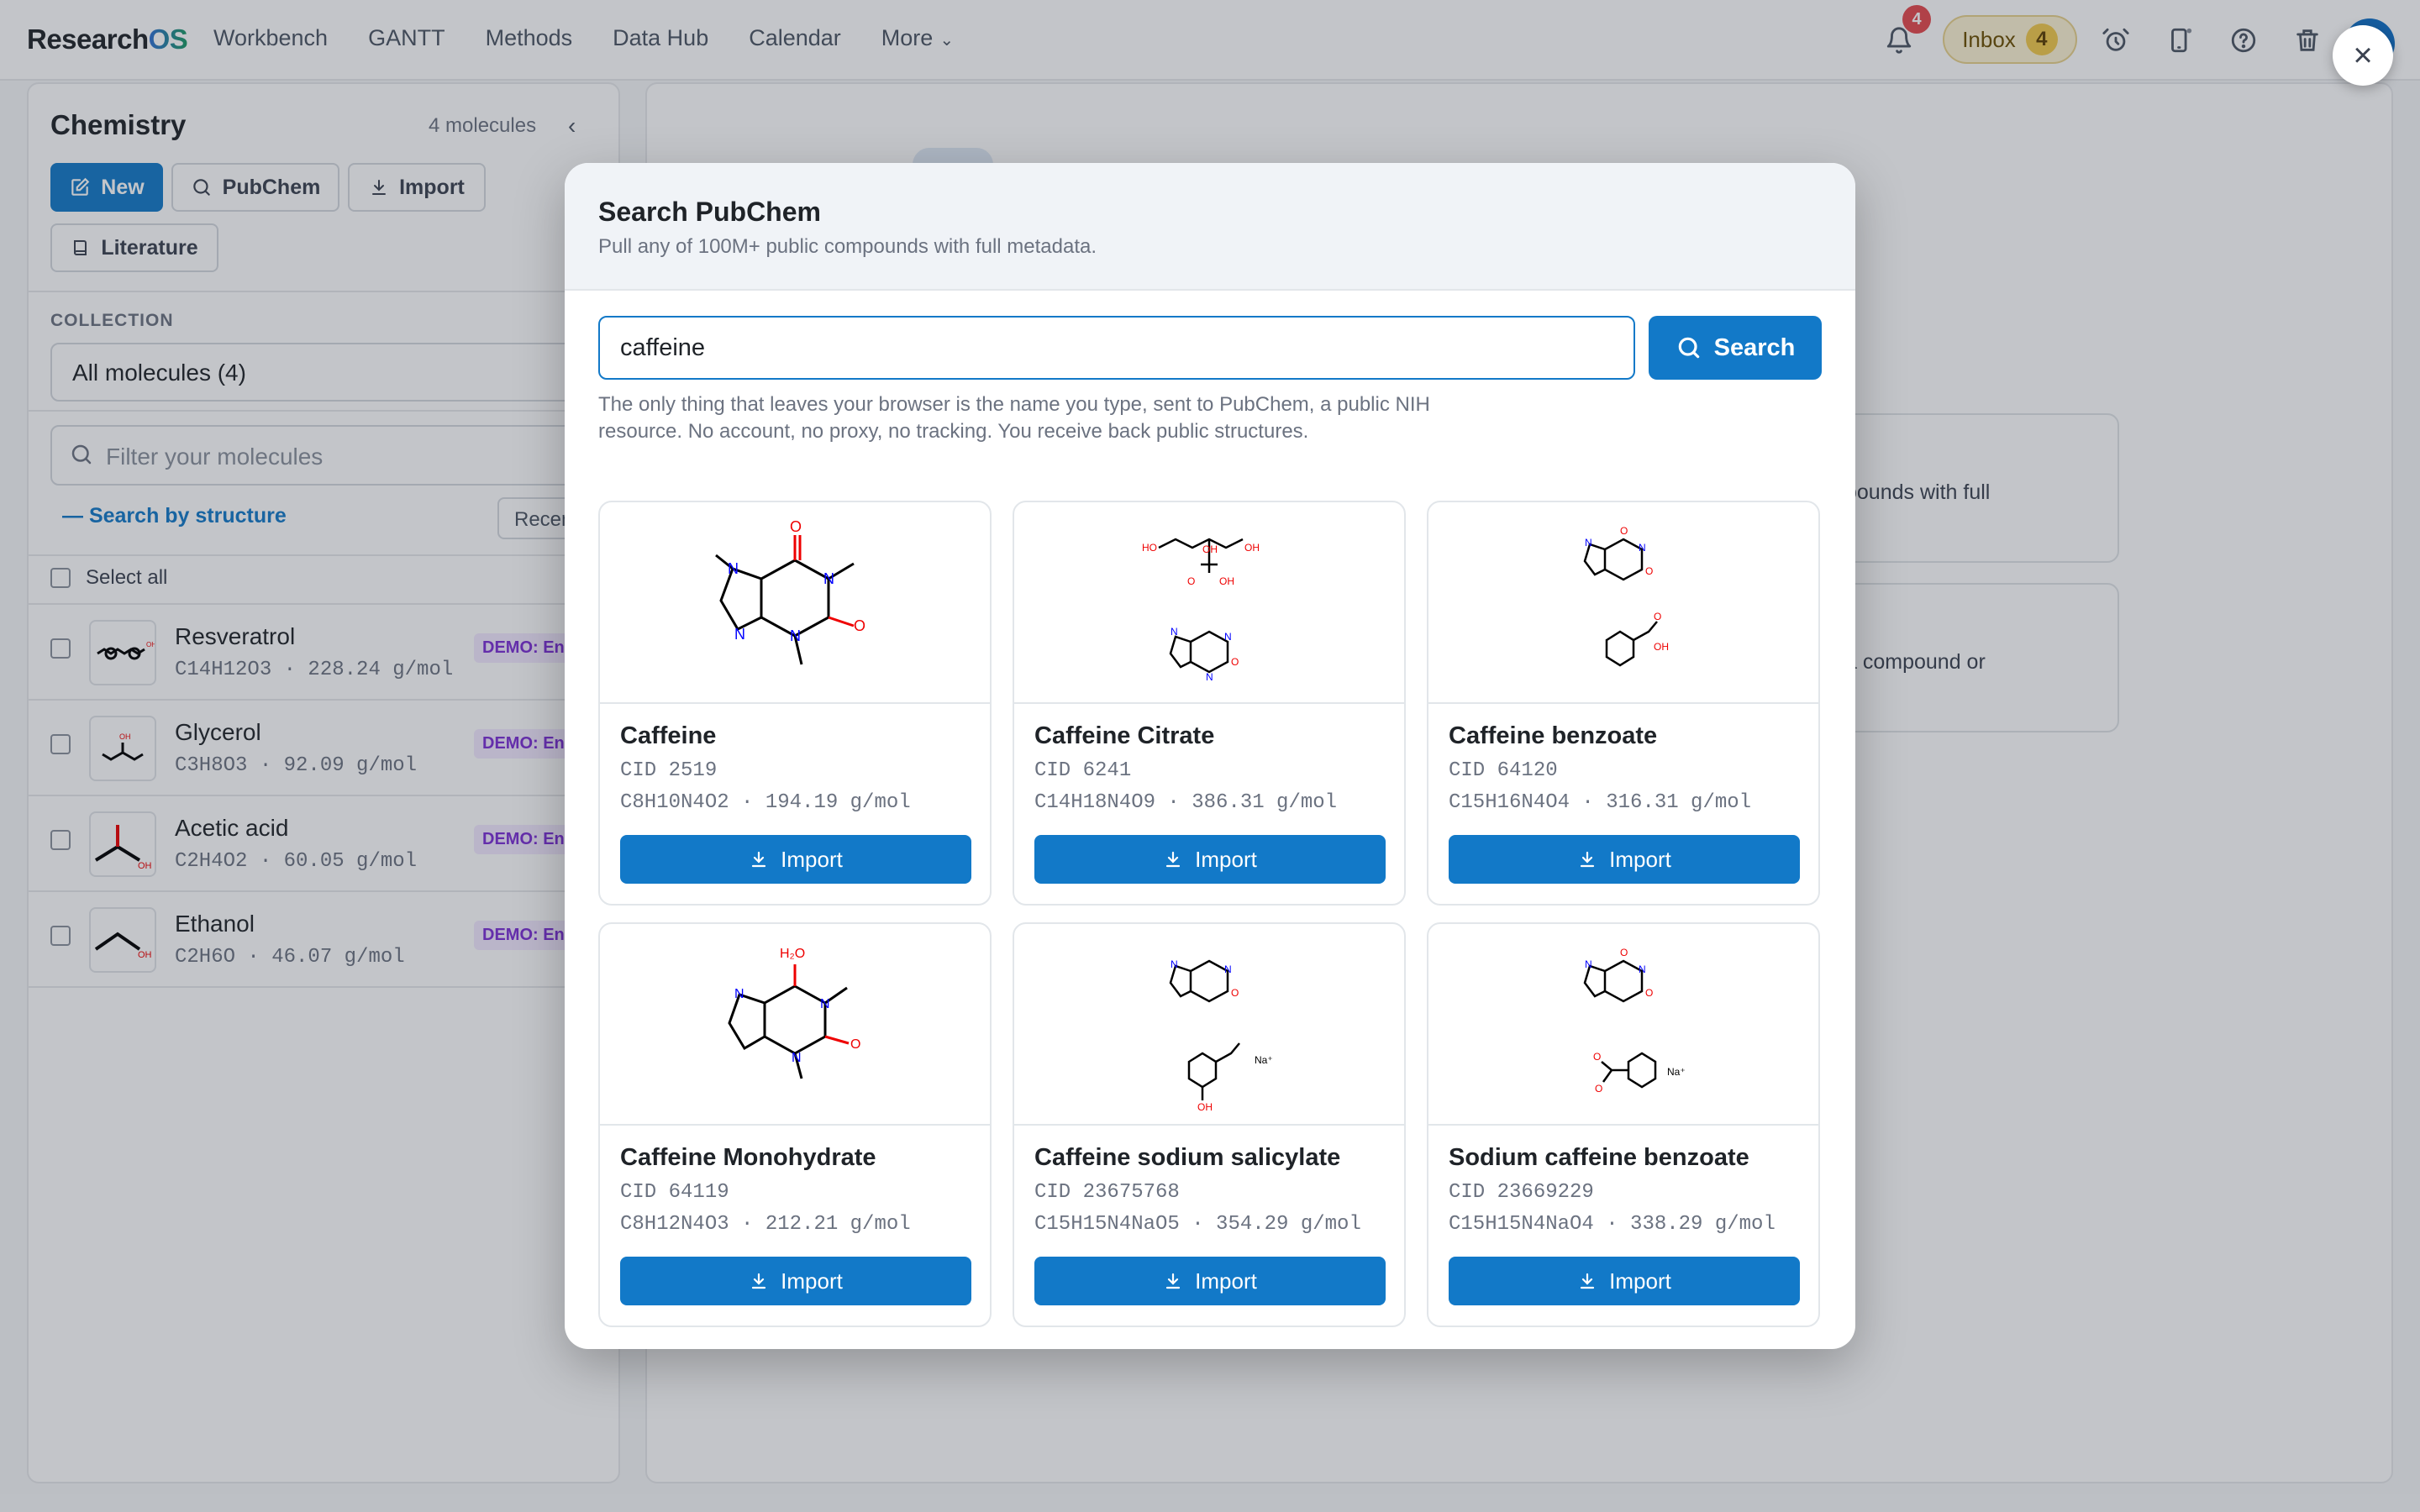 The image size is (2420, 1512). Describe the element at coordinates (1107, 1192) in the screenshot. I see `compound-cid: CID 23675768` at that location.